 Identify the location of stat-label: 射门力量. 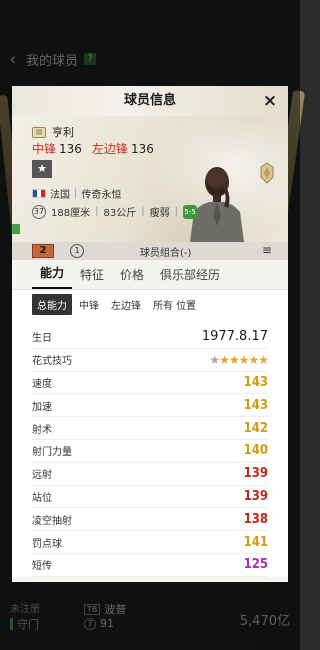
(52, 453).